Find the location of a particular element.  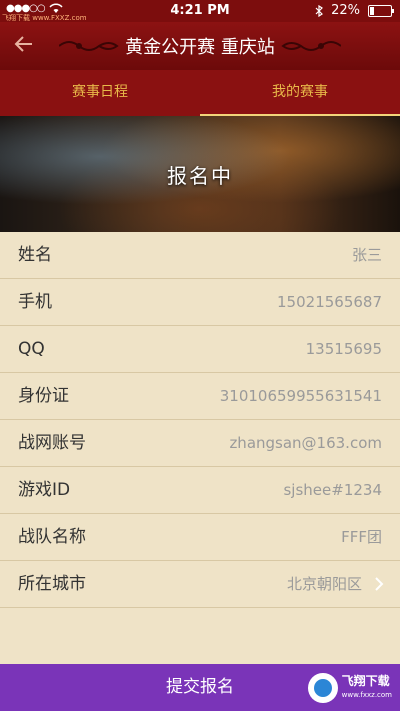

form-row-name: 姓名 张三 is located at coordinates (200, 255).